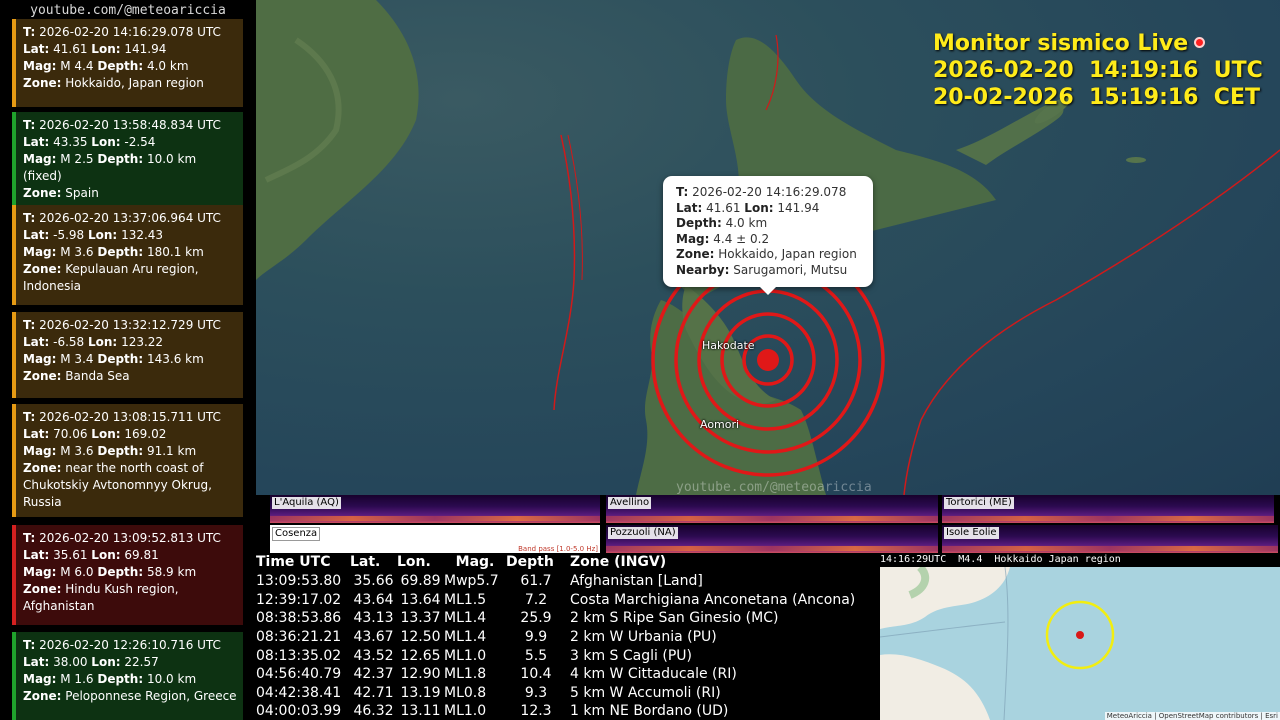  What do you see at coordinates (772, 509) in the screenshot?
I see `spectrogram-avellino: Avellino` at bounding box center [772, 509].